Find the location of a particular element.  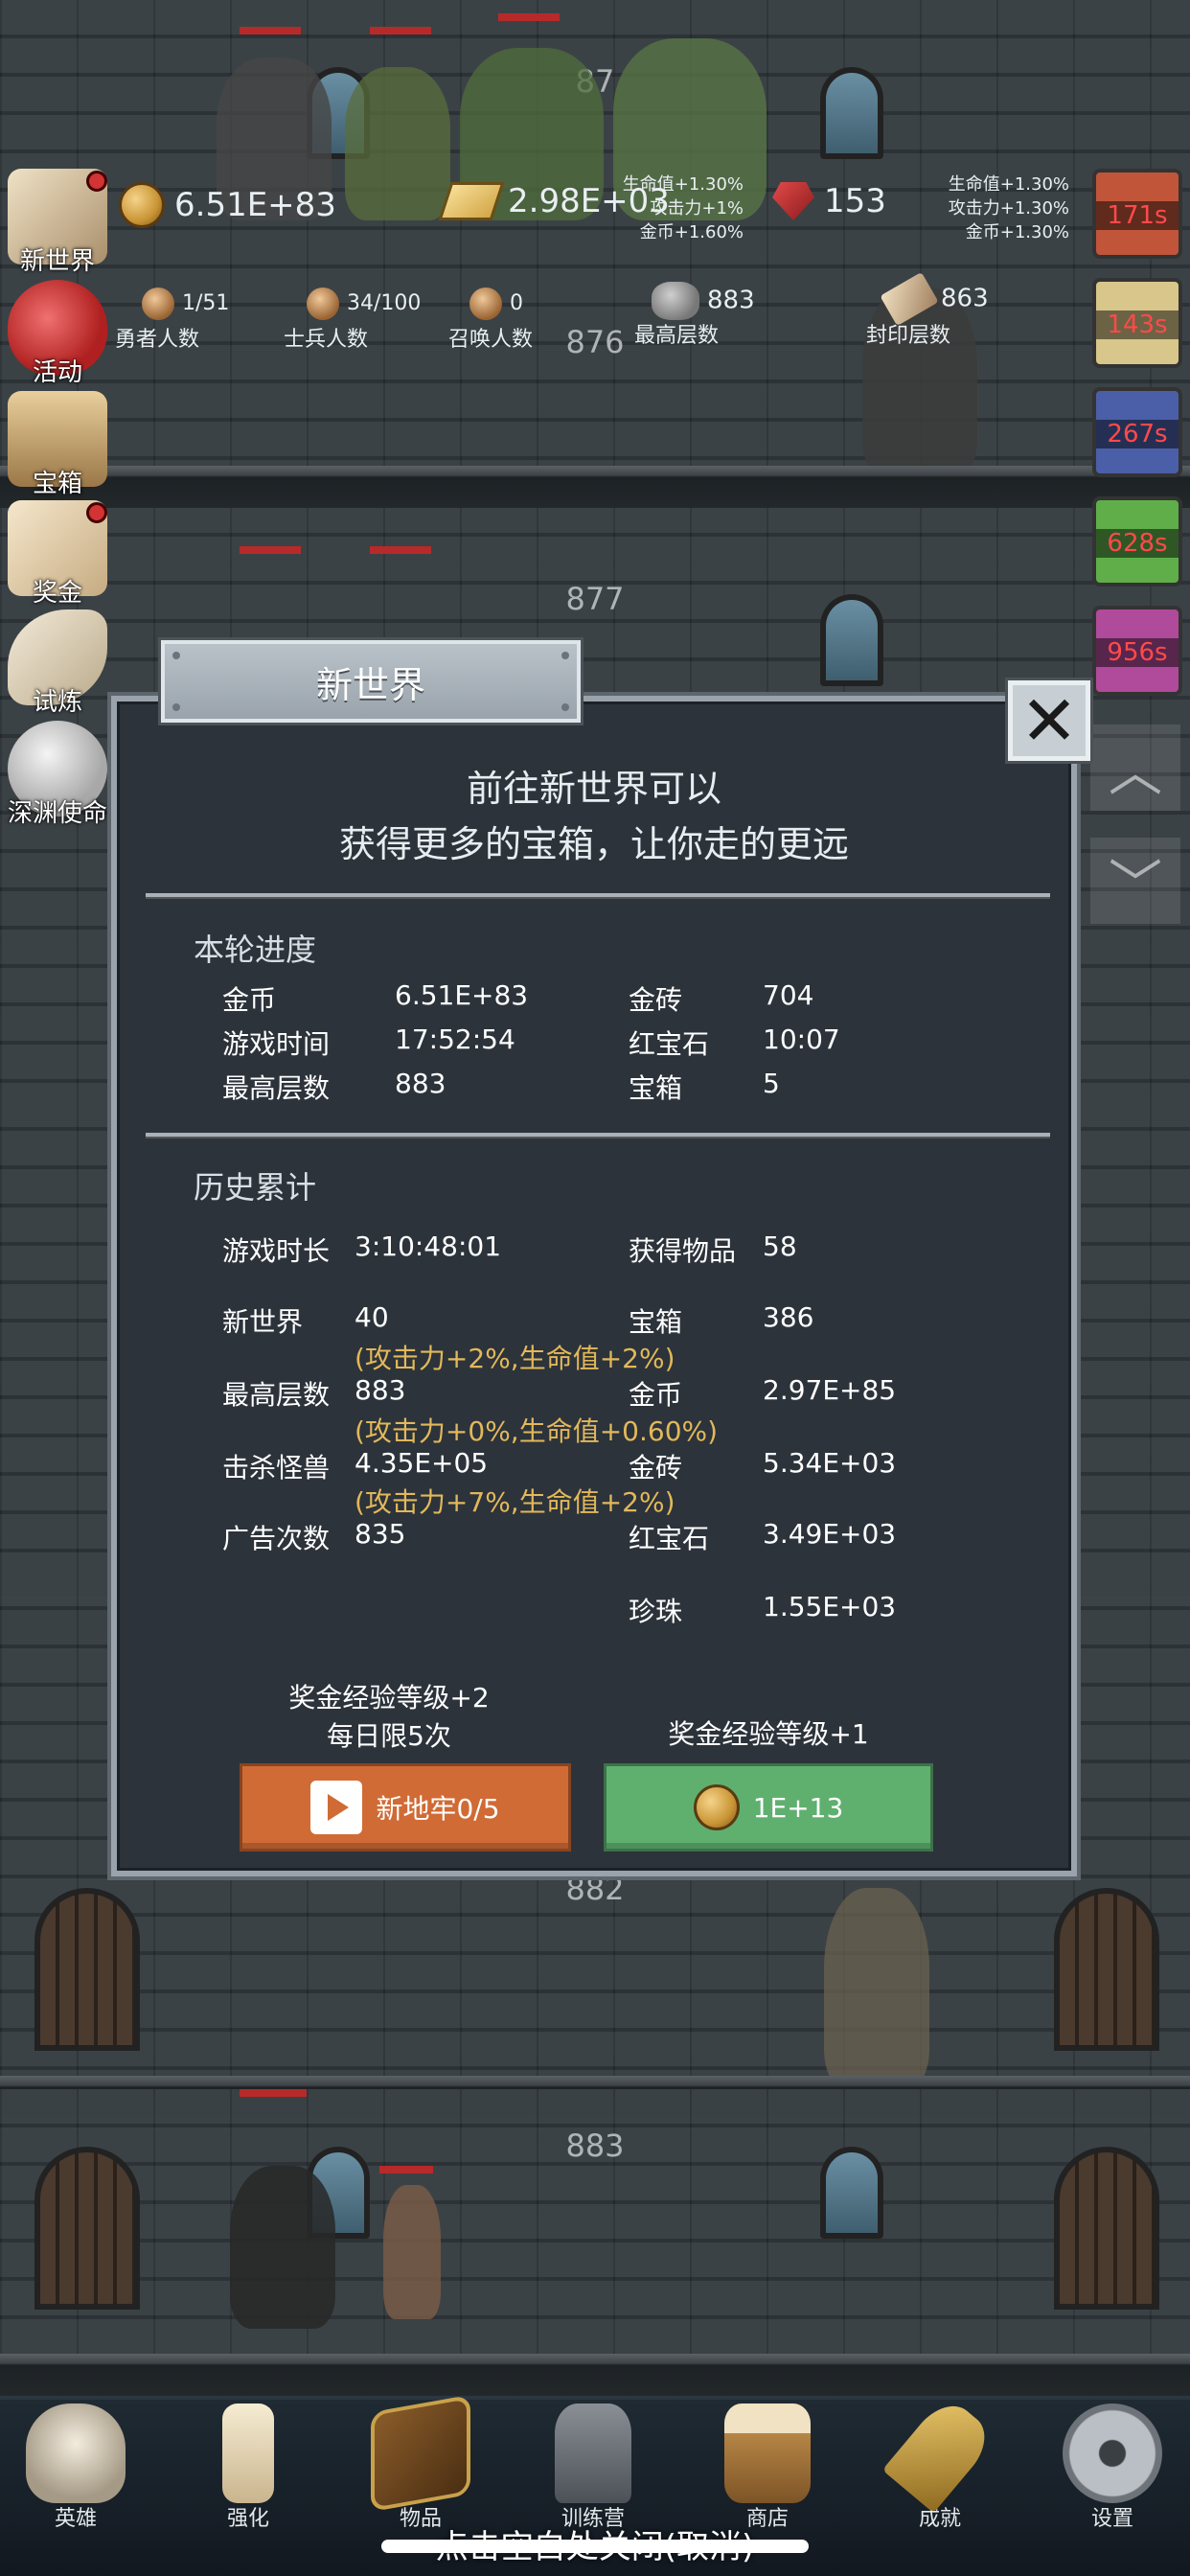

stat-value: 3:10:48:01 is located at coordinates (429, 1246).